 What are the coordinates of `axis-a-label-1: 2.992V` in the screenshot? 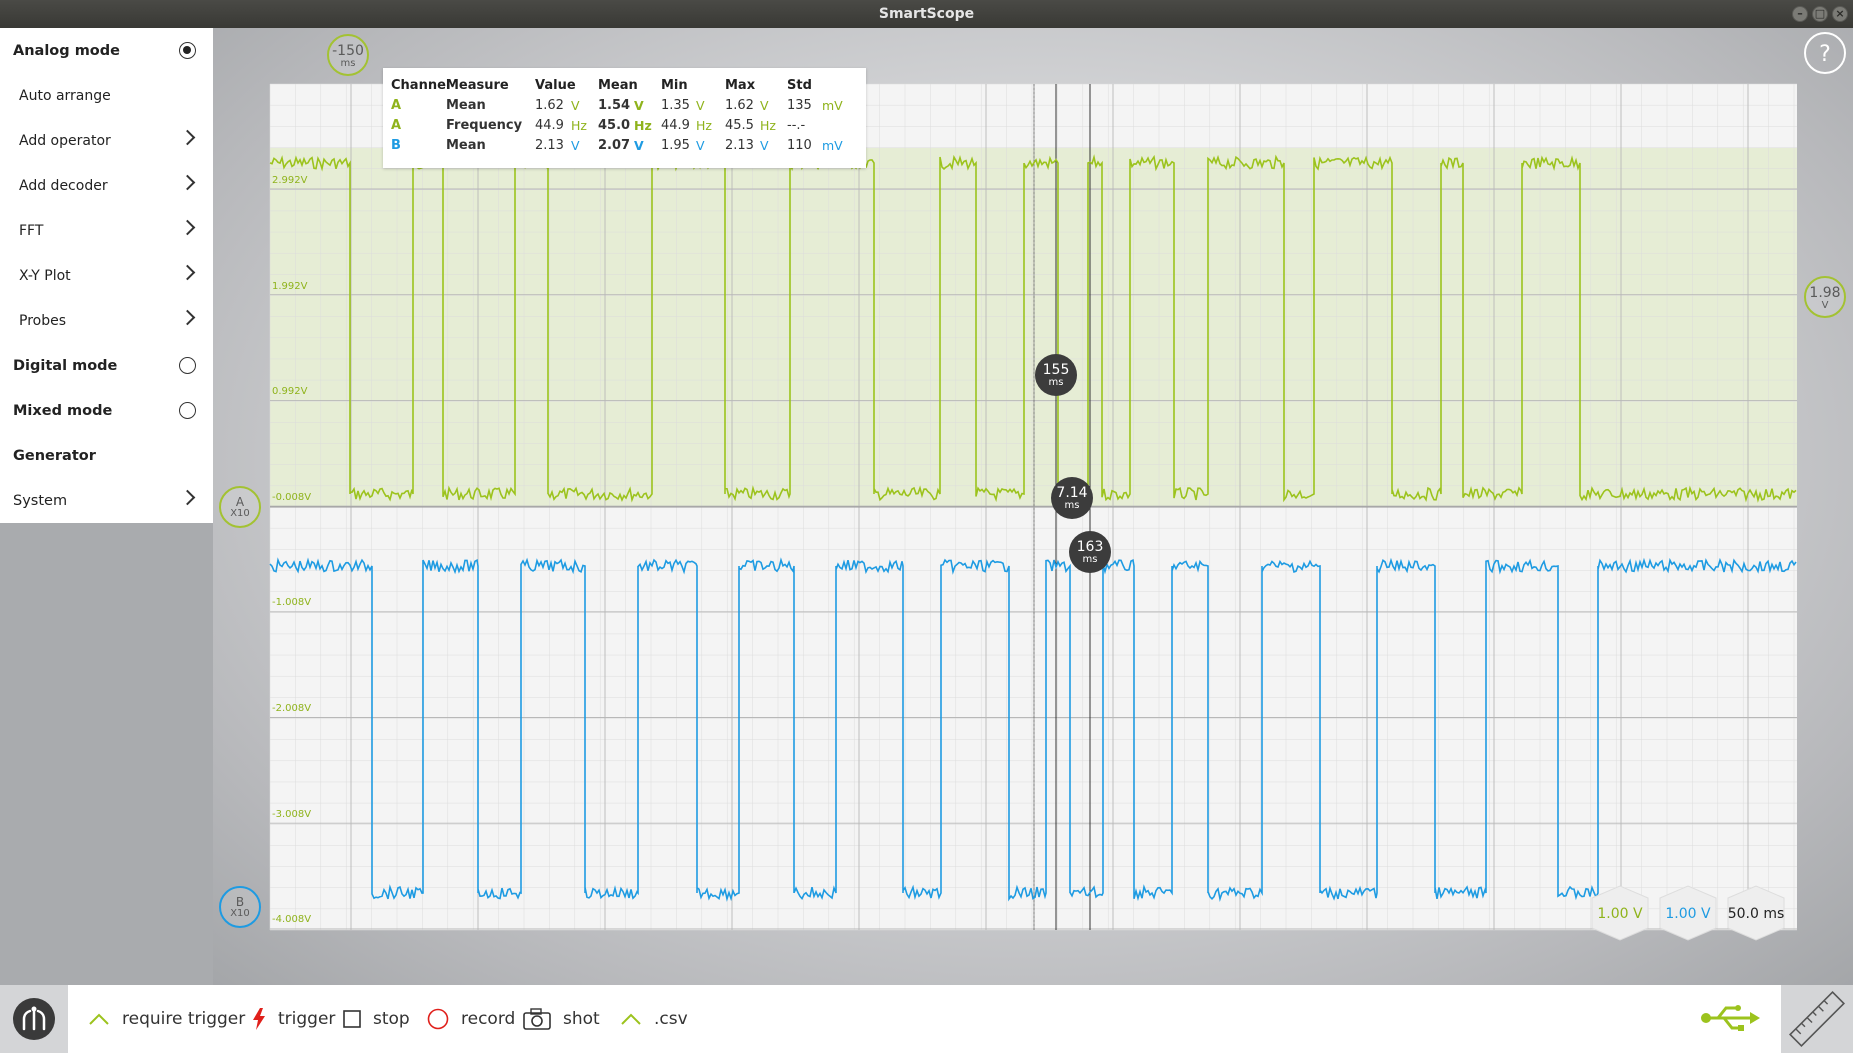 It's located at (290, 180).